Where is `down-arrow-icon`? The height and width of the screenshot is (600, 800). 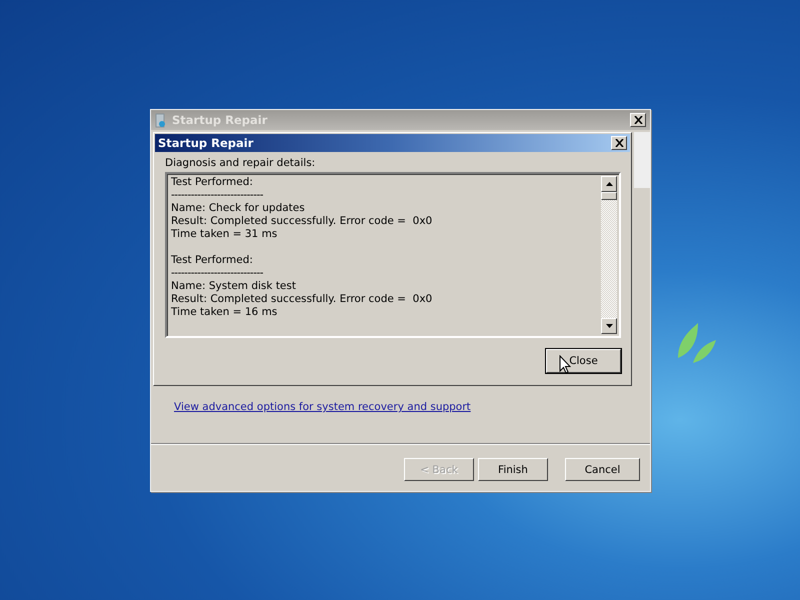 down-arrow-icon is located at coordinates (609, 326).